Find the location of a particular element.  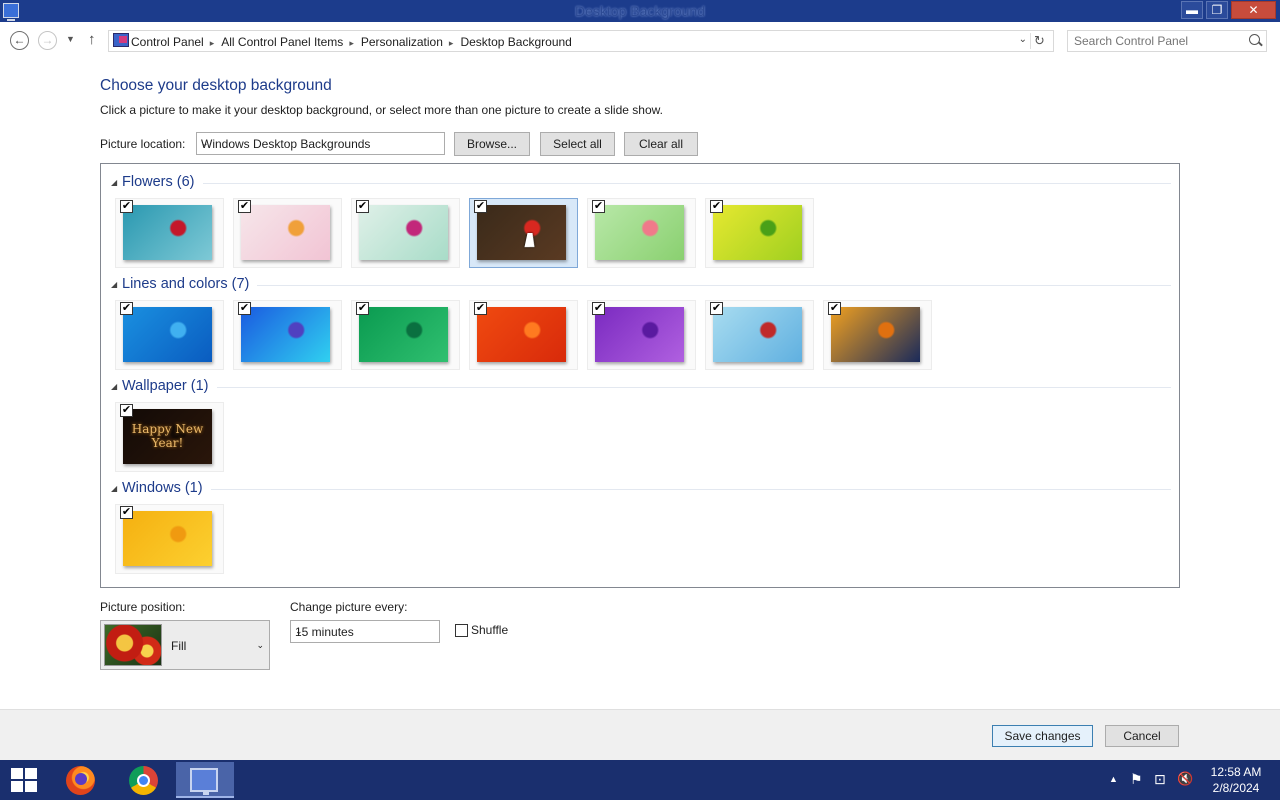

recent-locations-icon: ▼ is located at coordinates (70, 39).